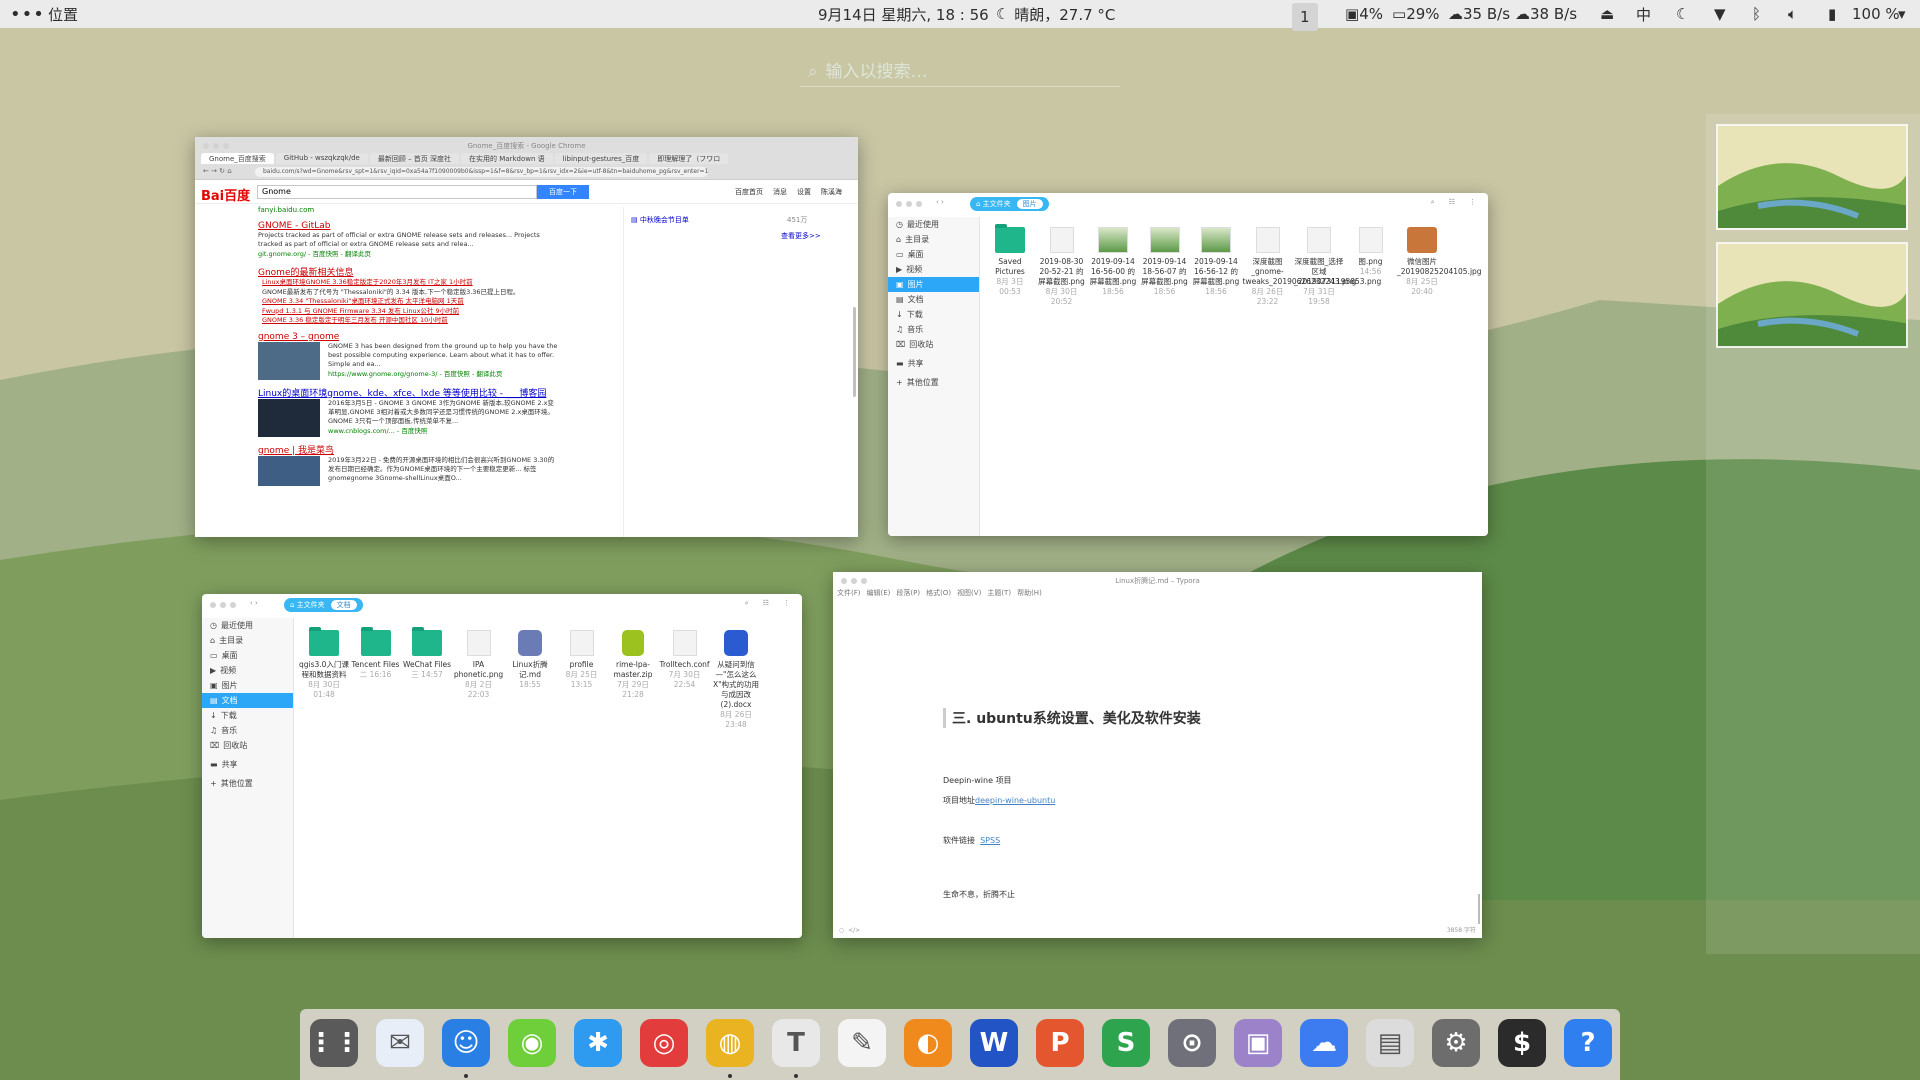 This screenshot has width=1920, height=1080. I want to click on sidebar-item-recent: ◷ 最近使用, so click(247, 625).